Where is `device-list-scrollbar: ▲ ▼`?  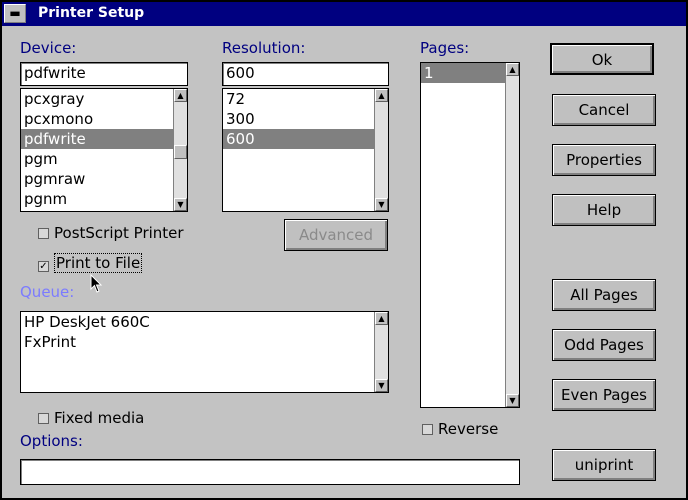
device-list-scrollbar: ▲ ▼ is located at coordinates (180, 150).